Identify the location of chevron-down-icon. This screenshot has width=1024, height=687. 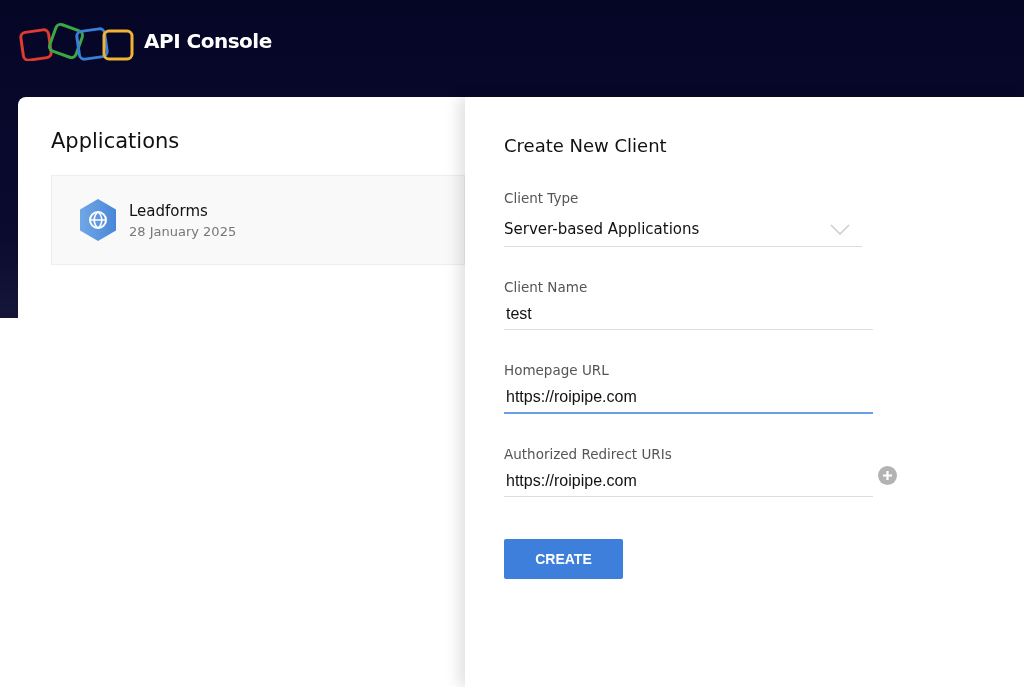
(840, 229).